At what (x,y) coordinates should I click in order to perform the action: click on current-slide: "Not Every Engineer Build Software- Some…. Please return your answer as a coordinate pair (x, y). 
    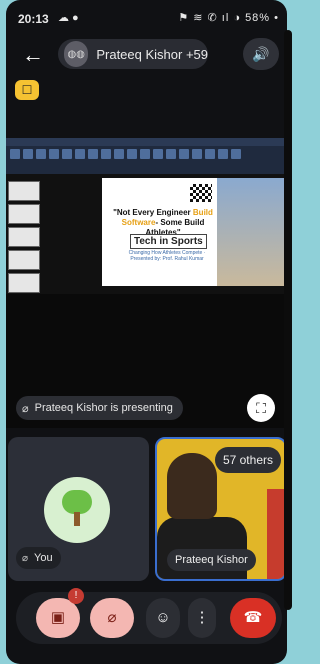
    Looking at the image, I should click on (194, 232).